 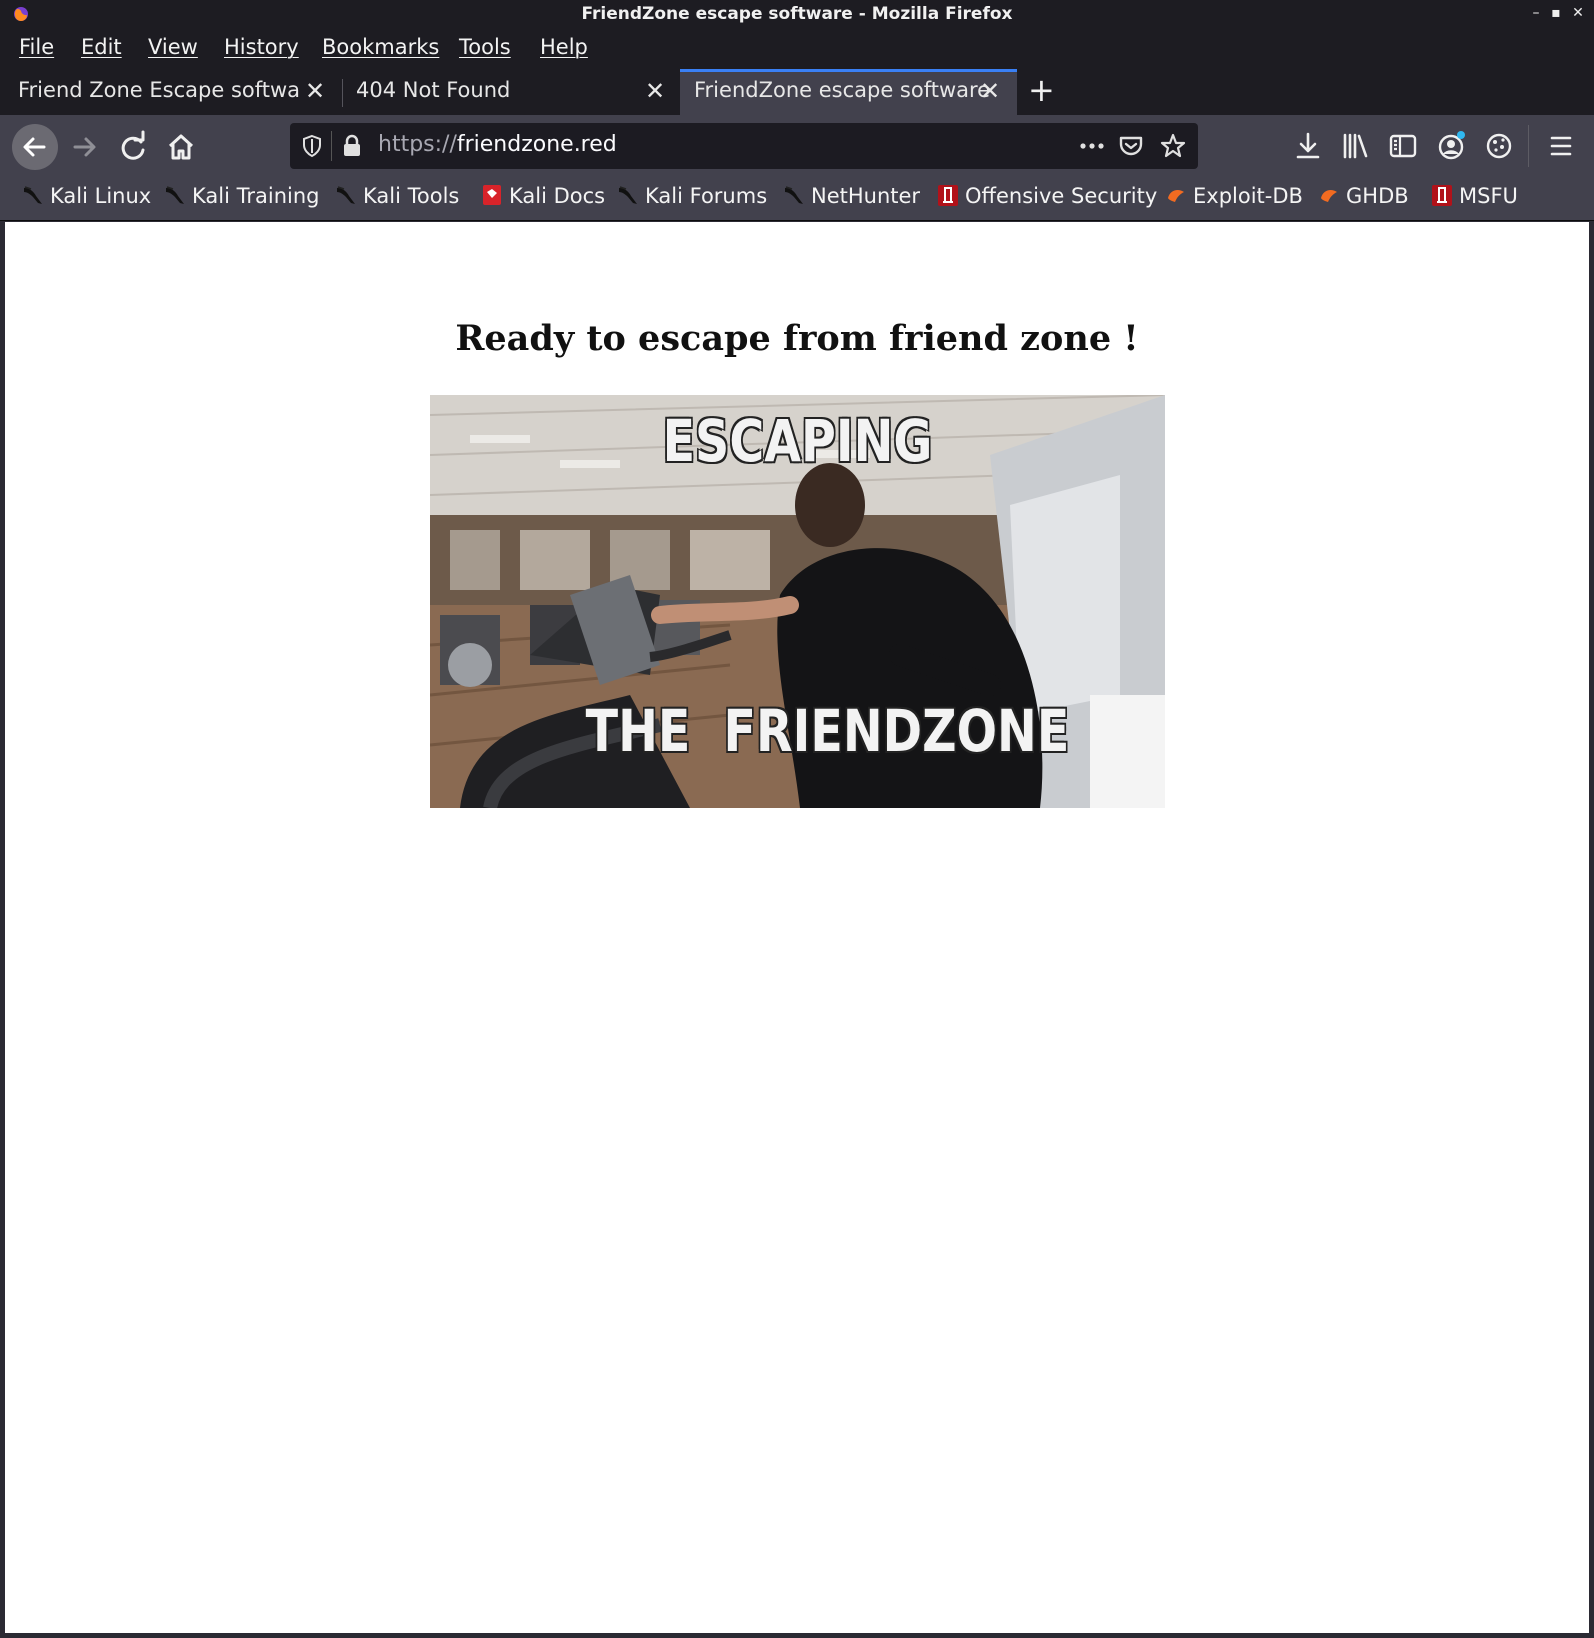 What do you see at coordinates (256, 196) in the screenshot?
I see `bookmark-label: Kali Training` at bounding box center [256, 196].